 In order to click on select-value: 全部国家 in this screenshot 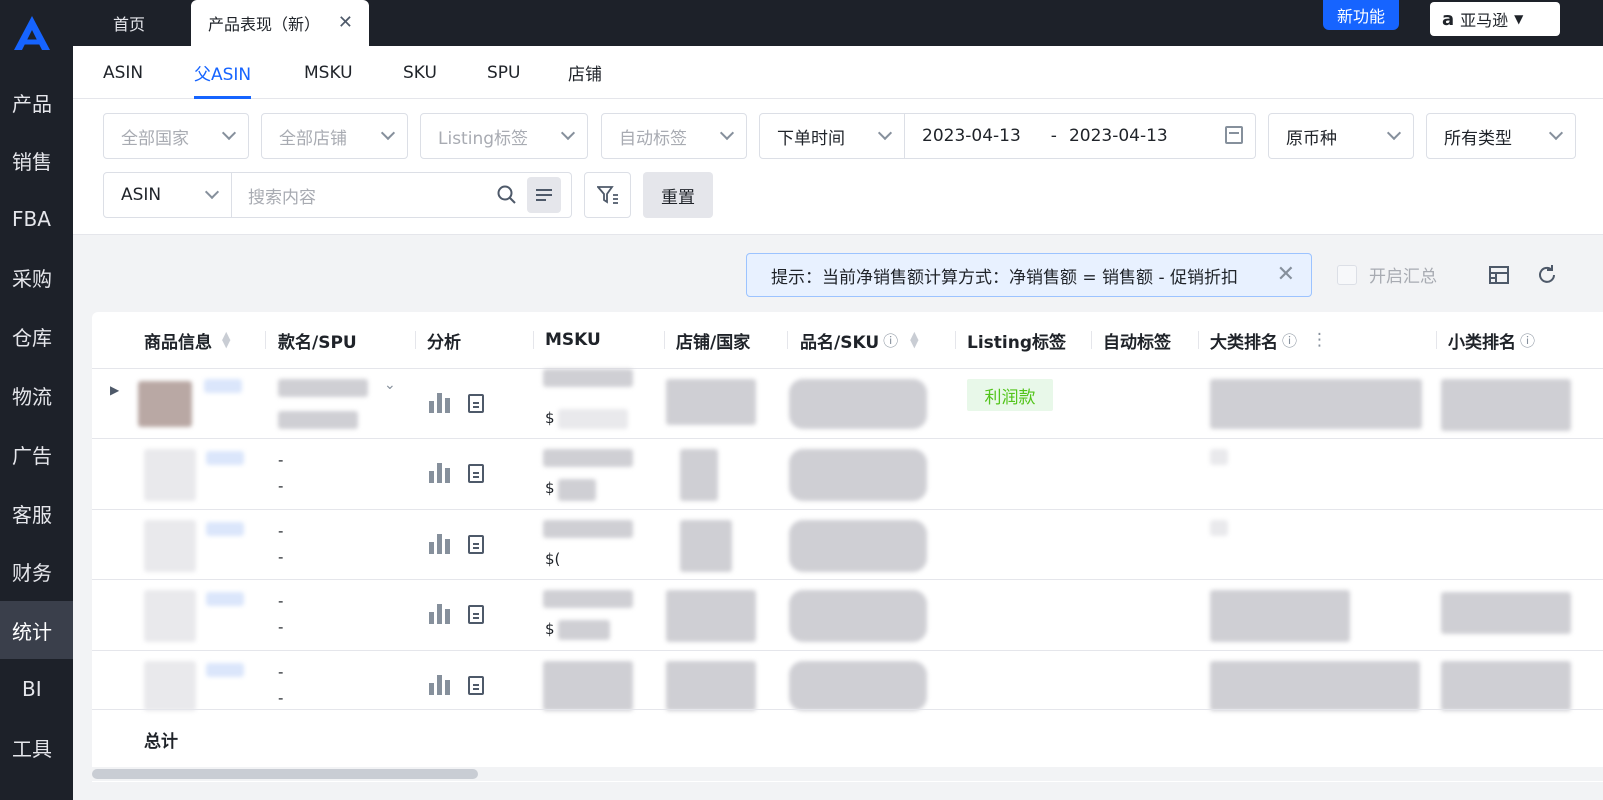, I will do `click(155, 138)`.